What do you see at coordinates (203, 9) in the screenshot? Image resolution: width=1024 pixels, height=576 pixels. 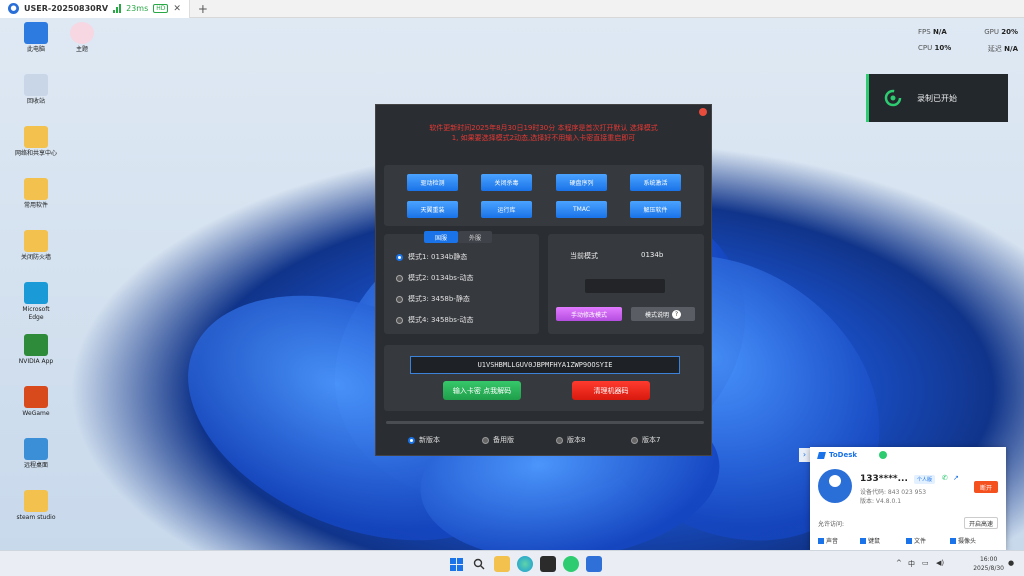 I see `add-tab-button: +` at bounding box center [203, 9].